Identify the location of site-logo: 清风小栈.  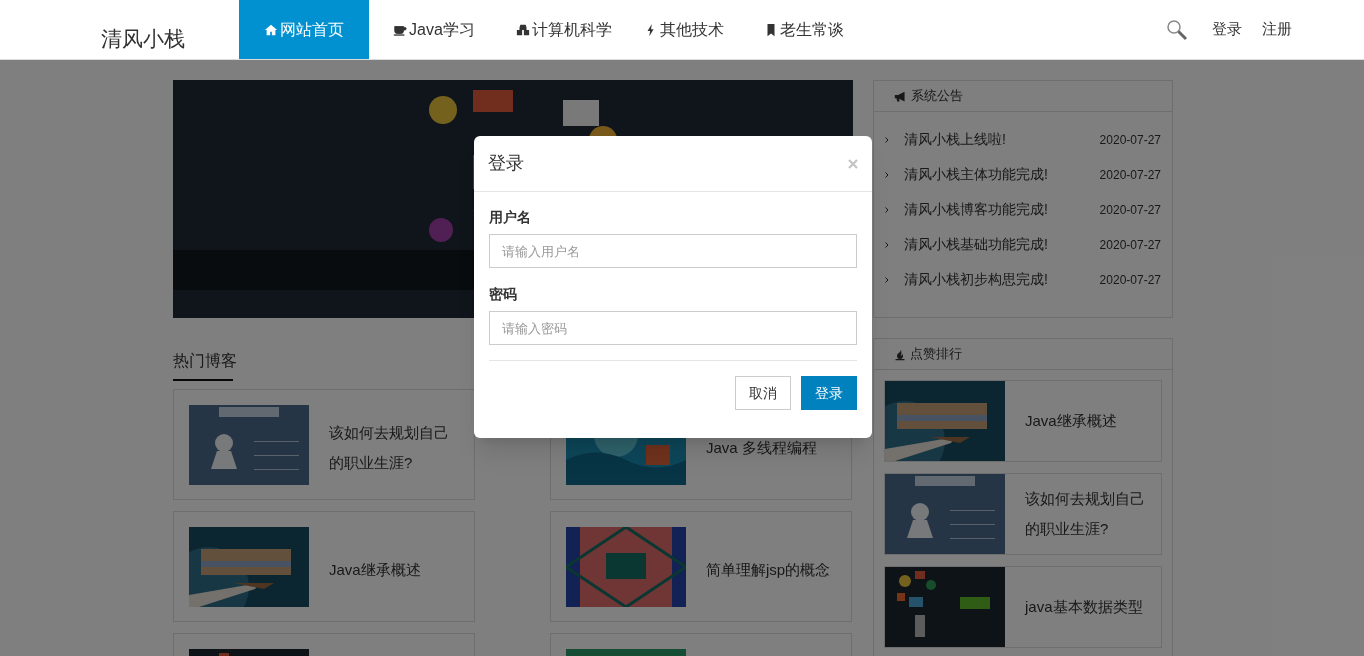
(119, 29).